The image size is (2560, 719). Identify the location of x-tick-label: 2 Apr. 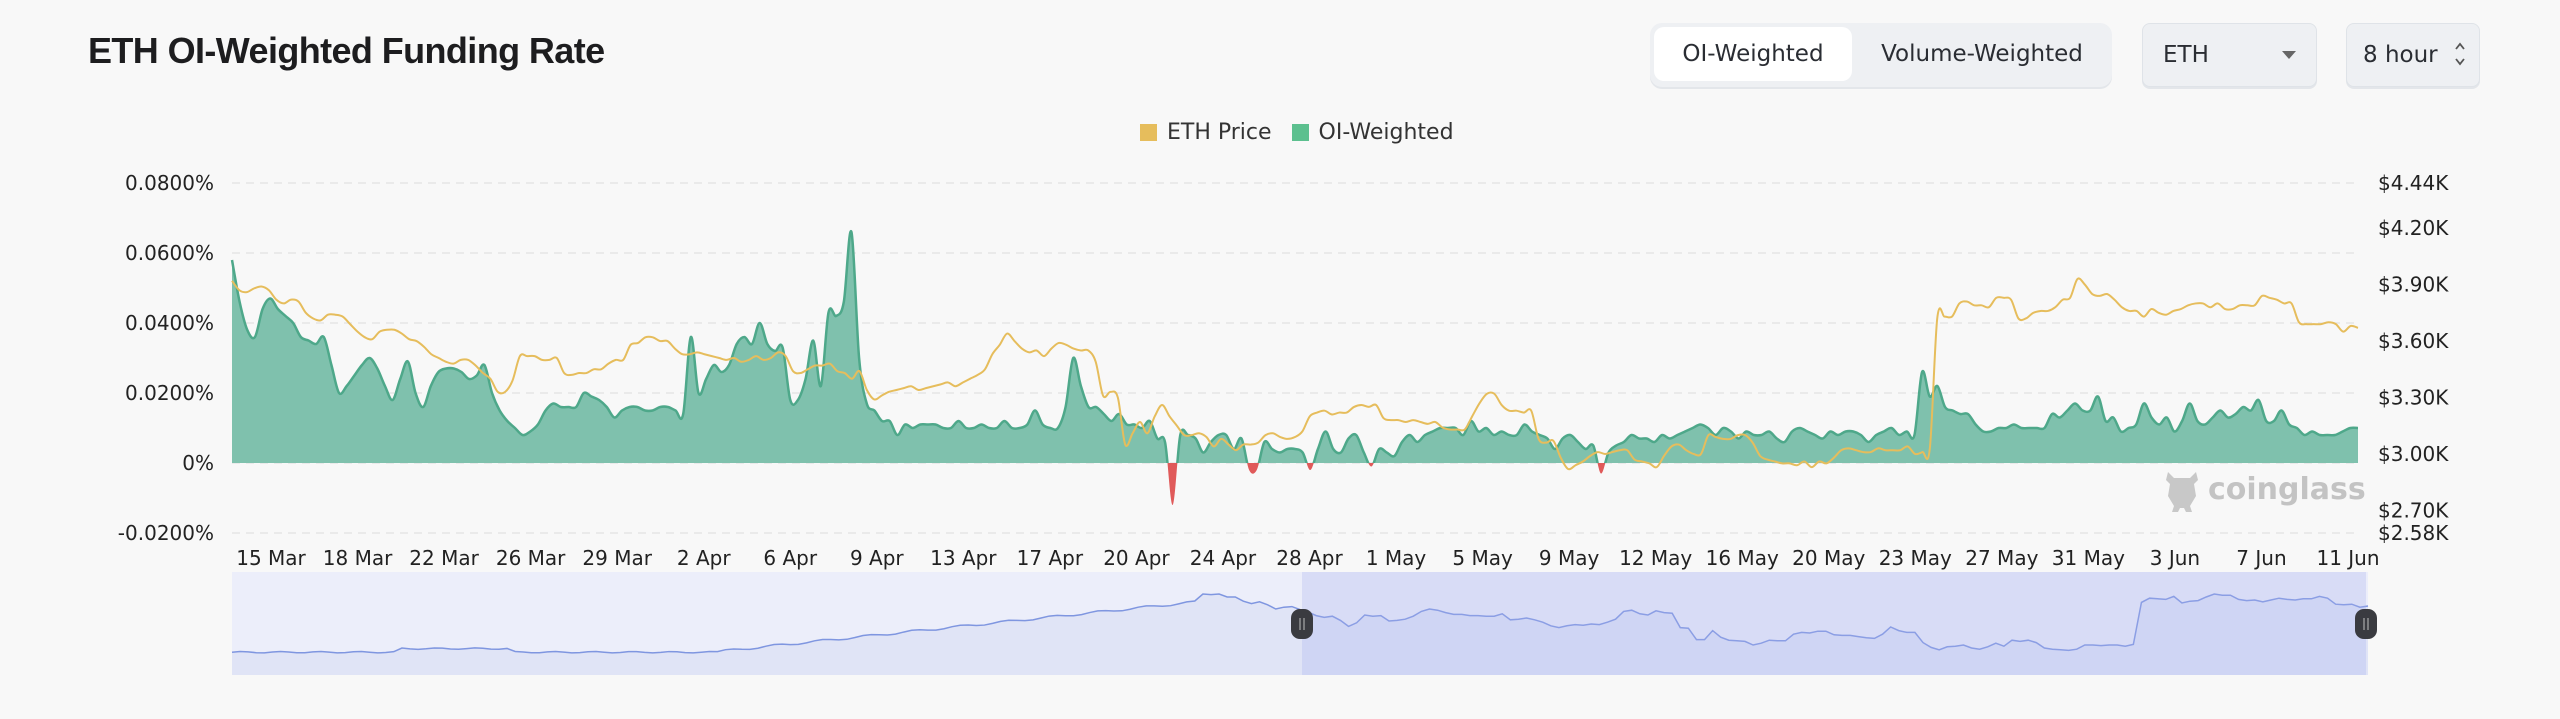
(704, 558).